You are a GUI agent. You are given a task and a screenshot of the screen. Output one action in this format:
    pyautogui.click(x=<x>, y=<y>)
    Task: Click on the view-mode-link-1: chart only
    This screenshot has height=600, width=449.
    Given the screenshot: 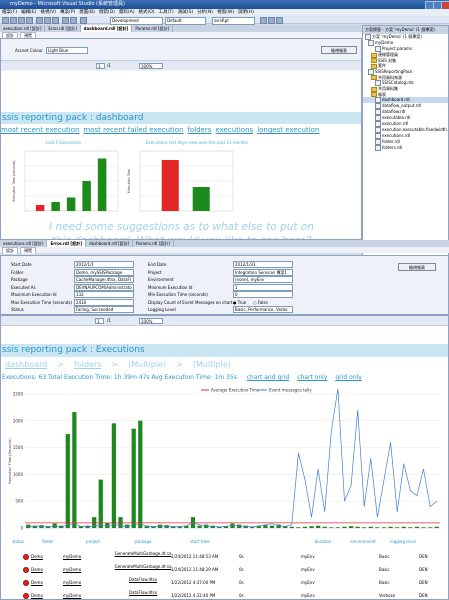 What is the action you would take?
    pyautogui.click(x=312, y=377)
    